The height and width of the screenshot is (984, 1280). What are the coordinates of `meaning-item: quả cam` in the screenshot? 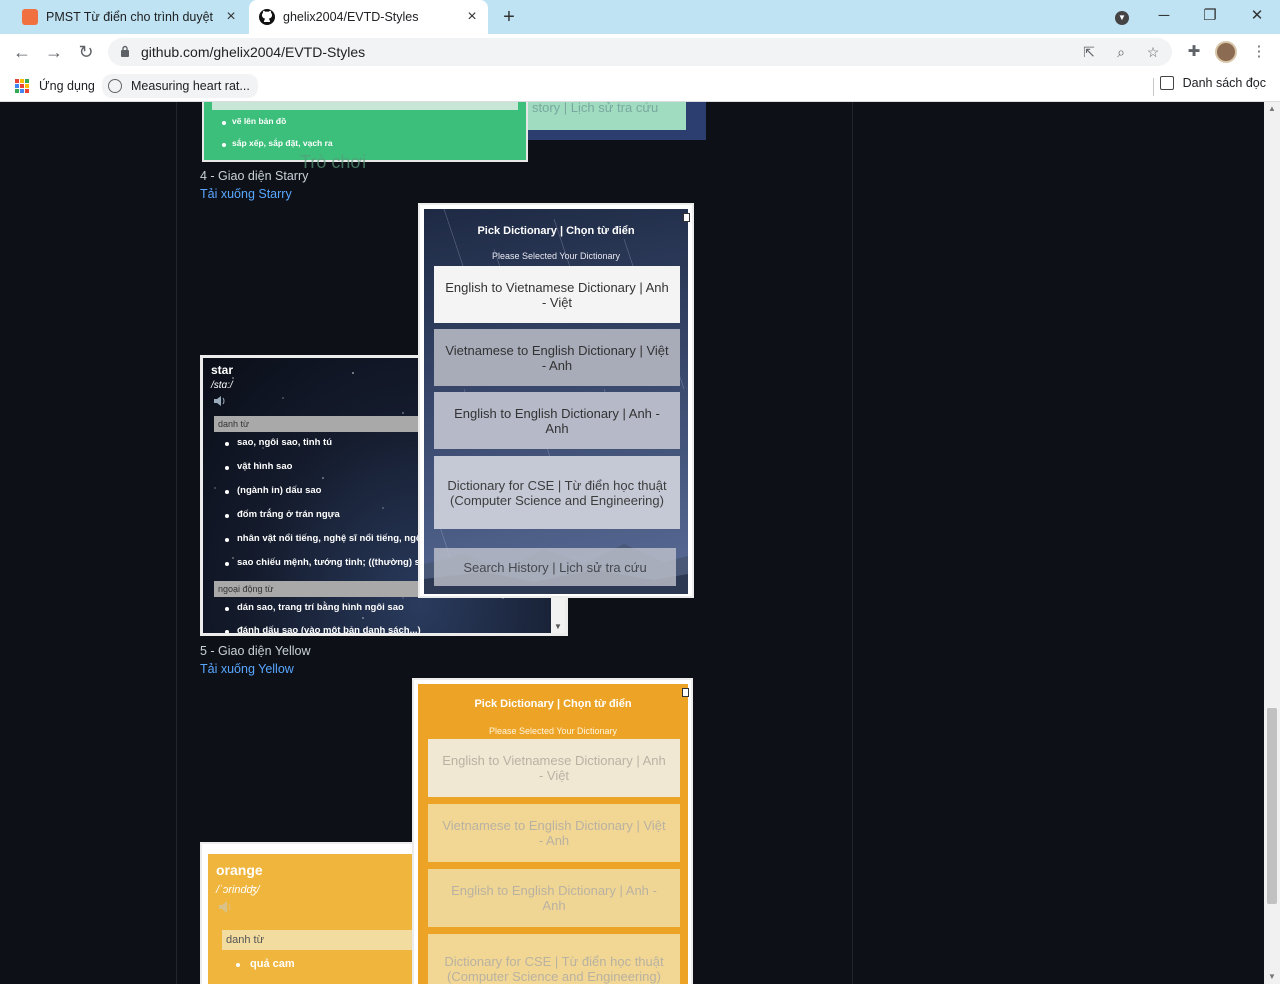 It's located at (272, 964).